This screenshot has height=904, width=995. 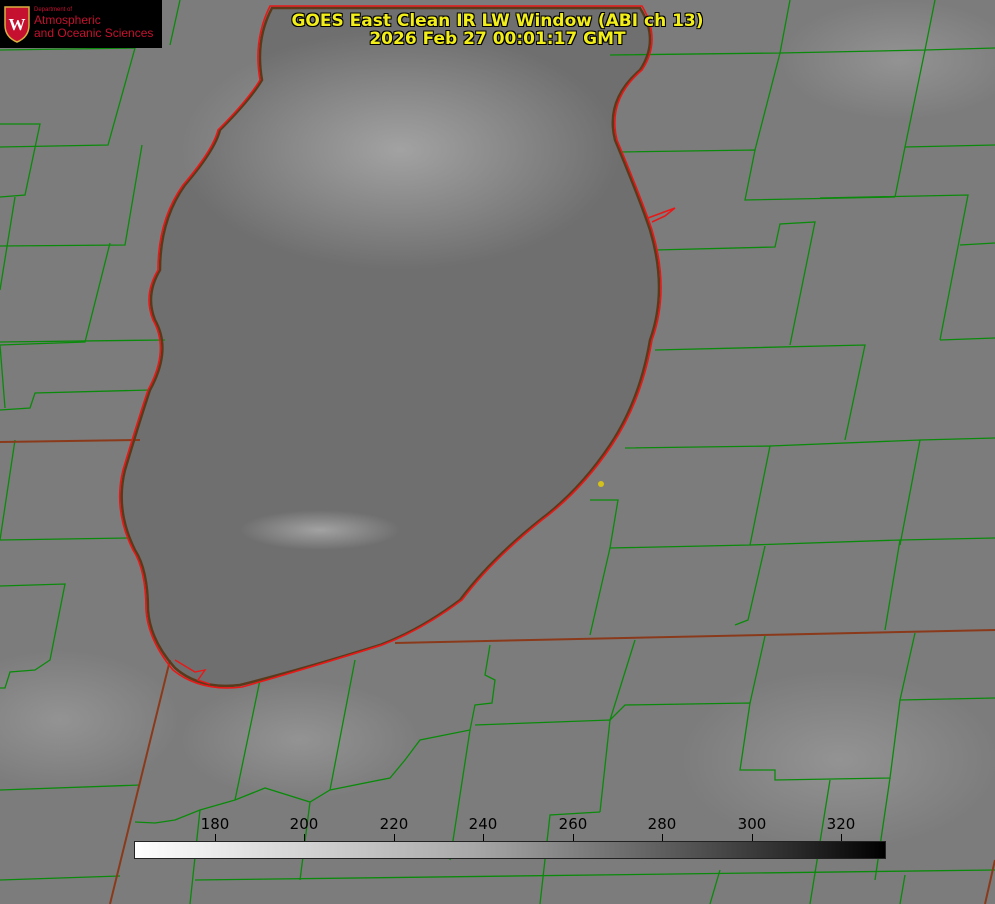 What do you see at coordinates (573, 824) in the screenshot?
I see `colorbar-tick-label: 260` at bounding box center [573, 824].